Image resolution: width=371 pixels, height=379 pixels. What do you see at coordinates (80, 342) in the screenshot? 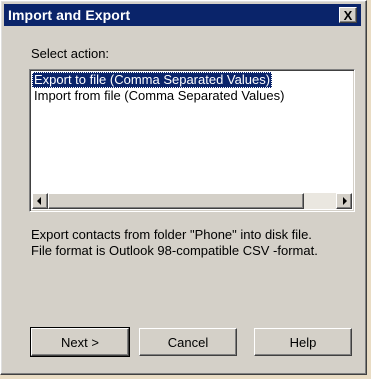
I see `next-button: Next >` at bounding box center [80, 342].